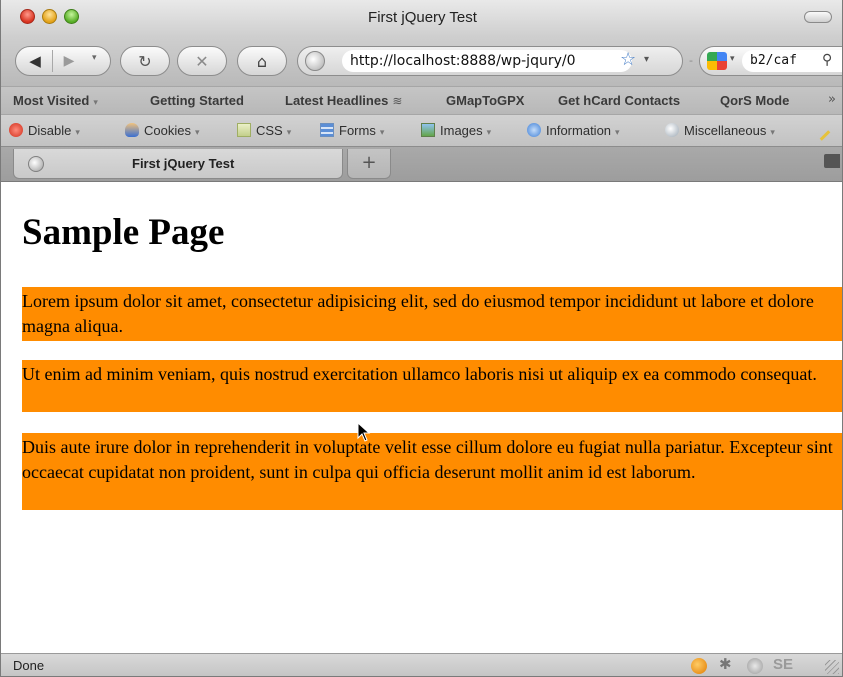 Image resolution: width=843 pixels, height=677 pixels. I want to click on history-dropdown-icon: ▾, so click(94, 58).